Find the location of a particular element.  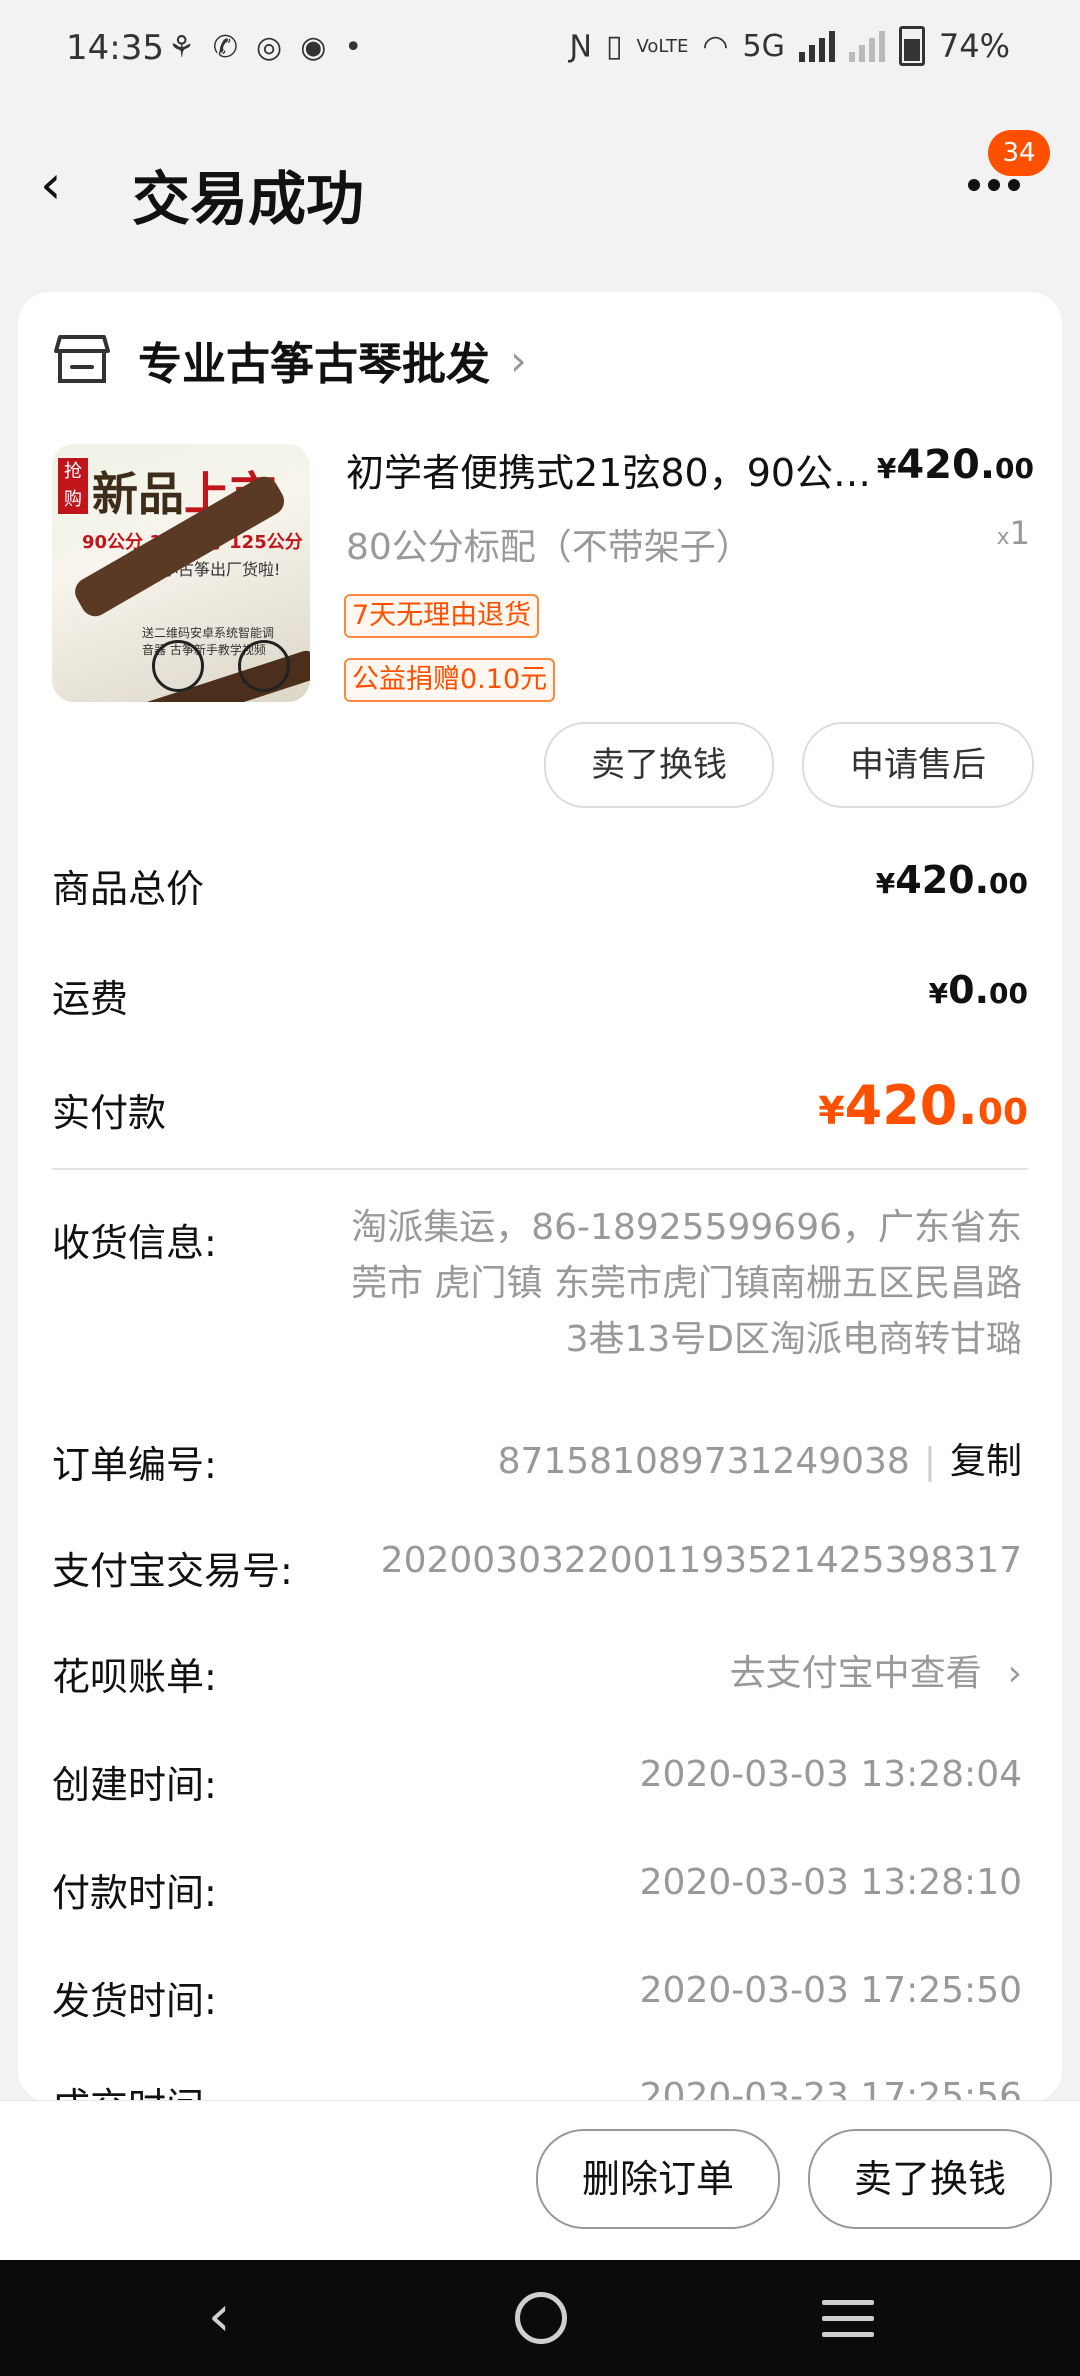

signal-sim2-icon is located at coordinates (866, 46).